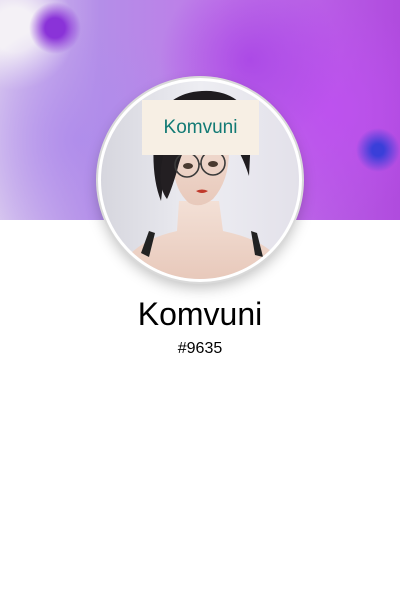  Describe the element at coordinates (200, 348) in the screenshot. I see `user-discriminator: #9635` at that location.